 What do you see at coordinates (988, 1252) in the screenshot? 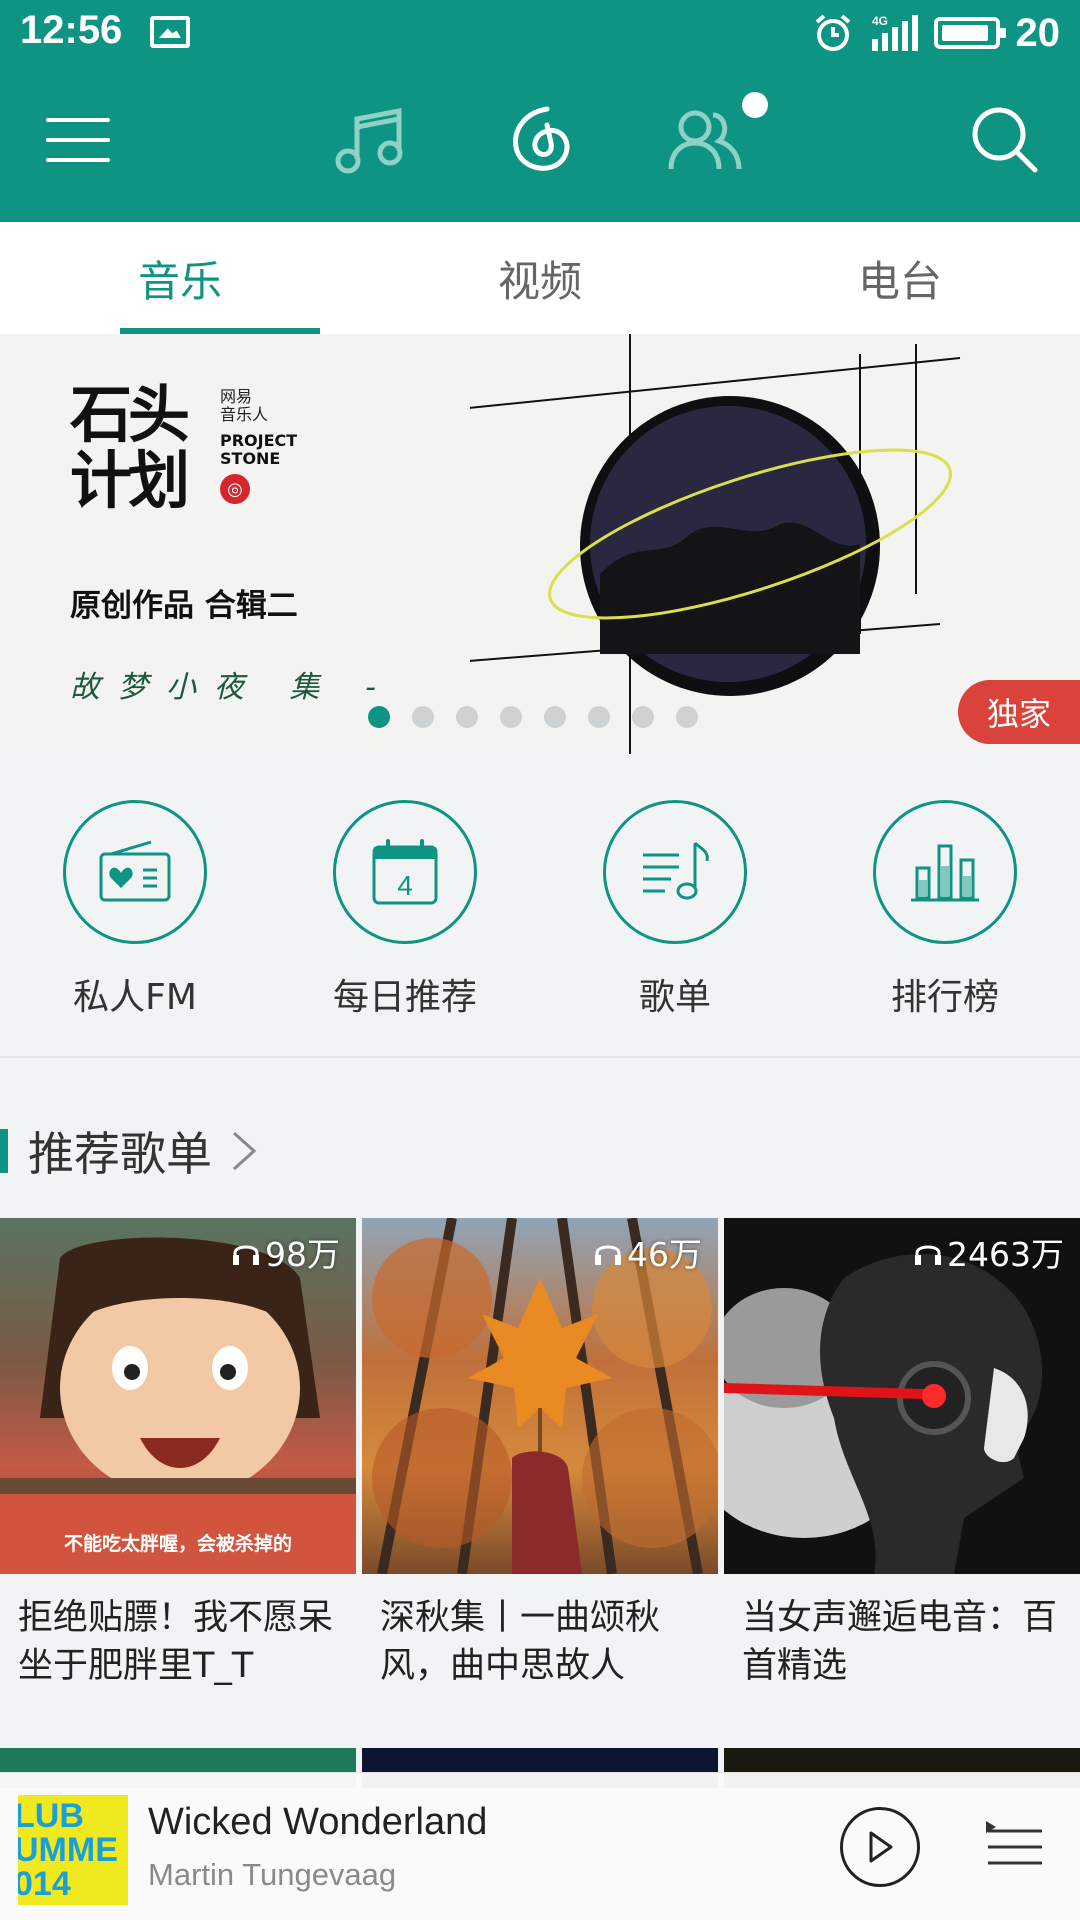
I see `play-count: 2463万` at bounding box center [988, 1252].